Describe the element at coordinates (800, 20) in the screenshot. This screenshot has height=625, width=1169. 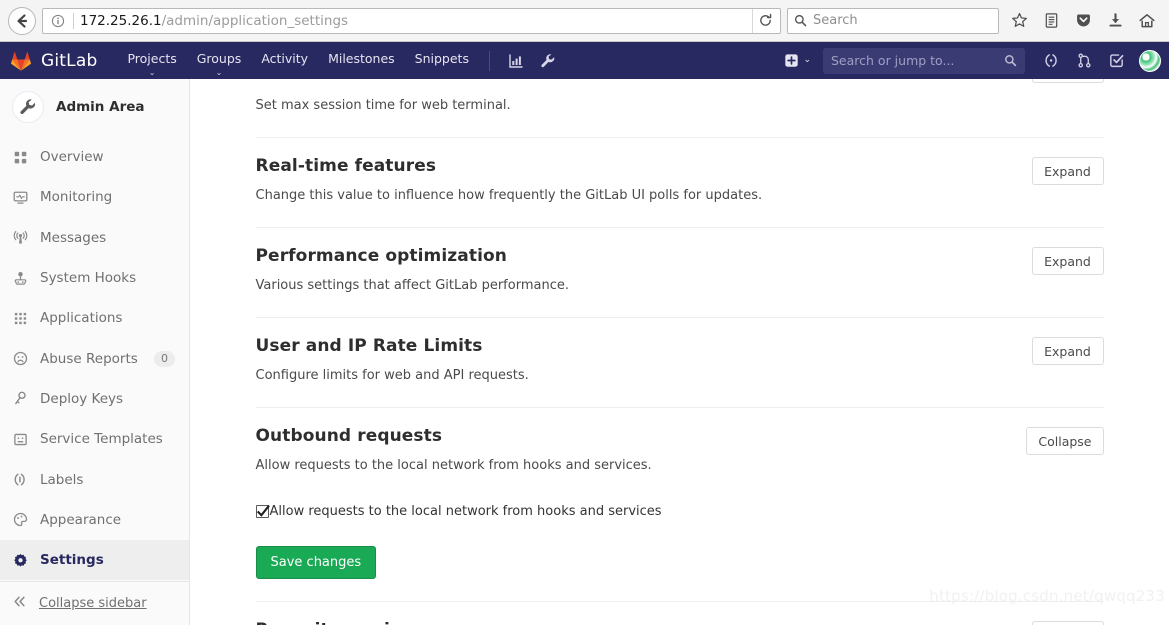
I see `search-icon` at that location.